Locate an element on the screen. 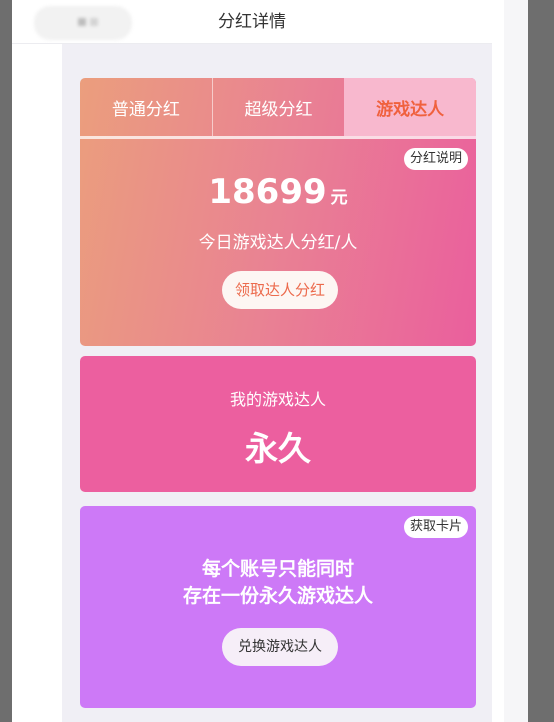  tab-super-dividend: 超级分红 is located at coordinates (279, 107).